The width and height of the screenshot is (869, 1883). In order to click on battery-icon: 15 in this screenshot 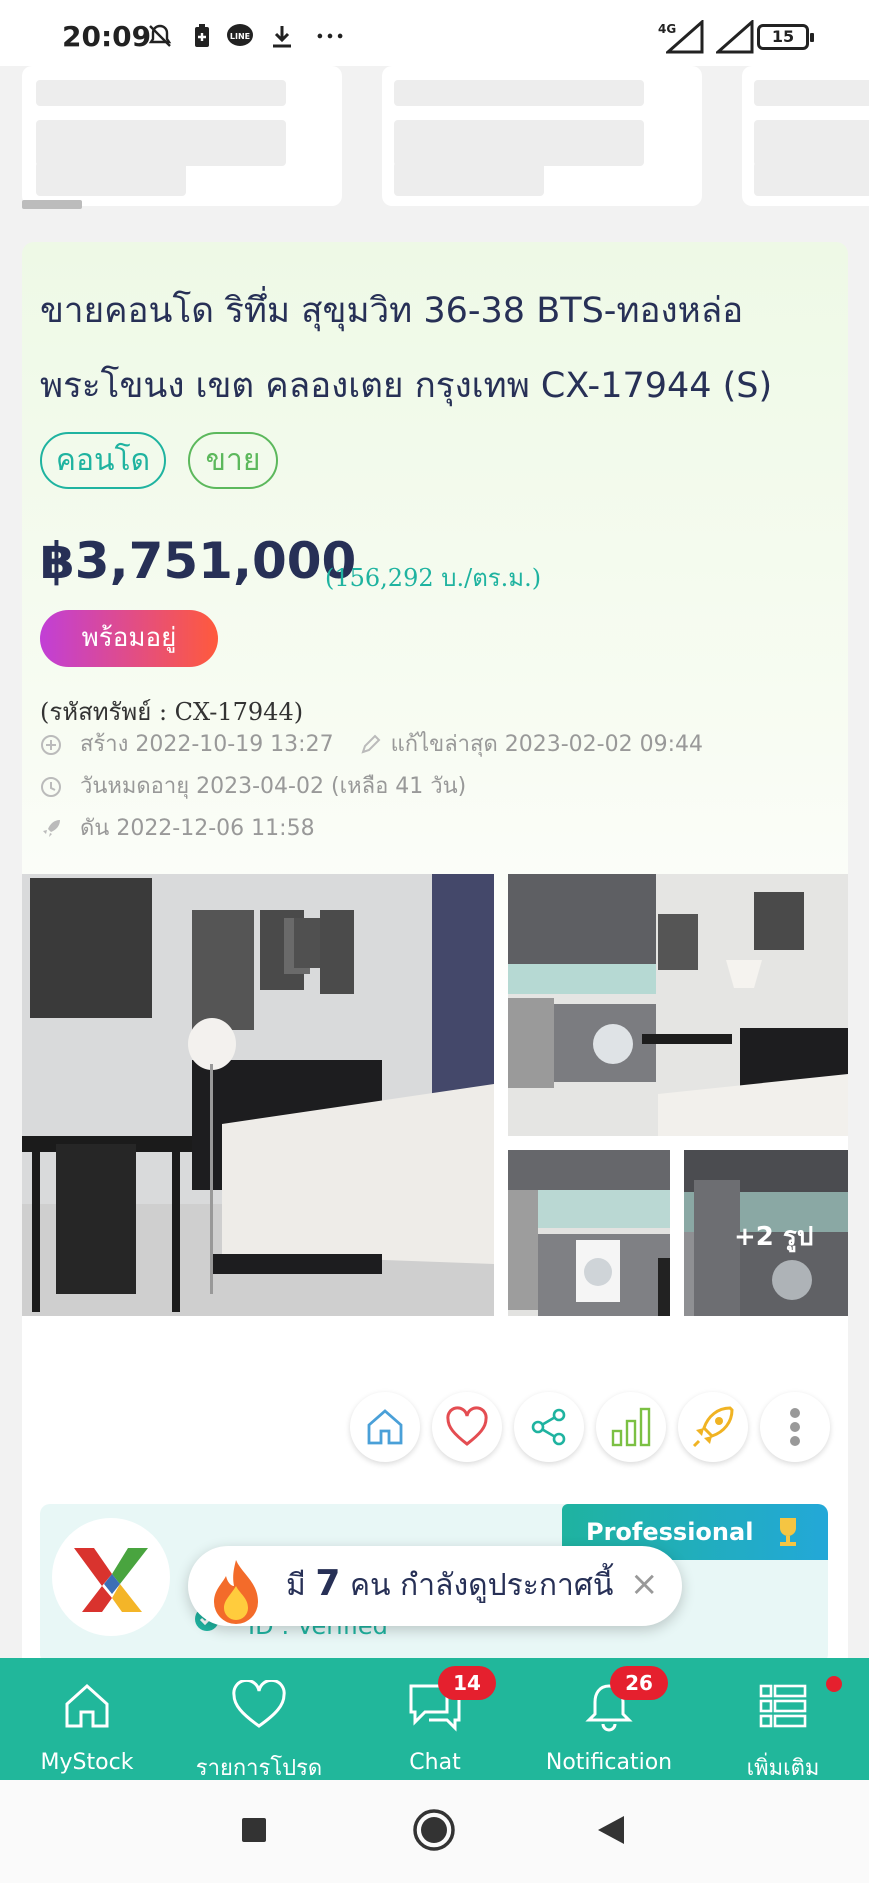, I will do `click(785, 37)`.